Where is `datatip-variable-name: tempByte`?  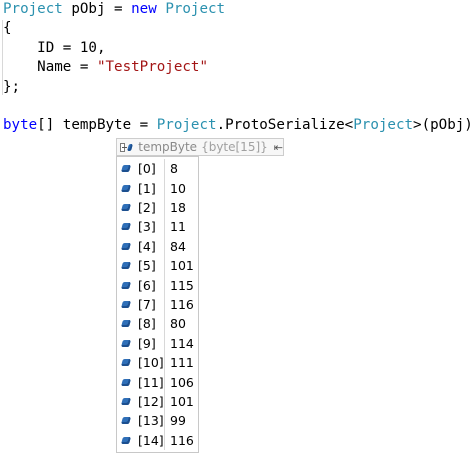
datatip-variable-name: tempByte is located at coordinates (168, 147).